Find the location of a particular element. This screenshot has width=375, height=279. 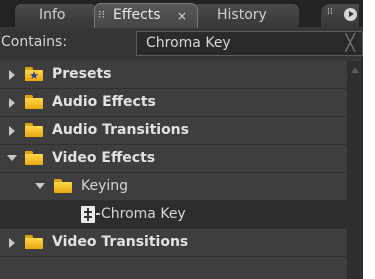

tab-bar: Info History ⁝⁝ Effects × ⁞⁞ is located at coordinates (181, 14).